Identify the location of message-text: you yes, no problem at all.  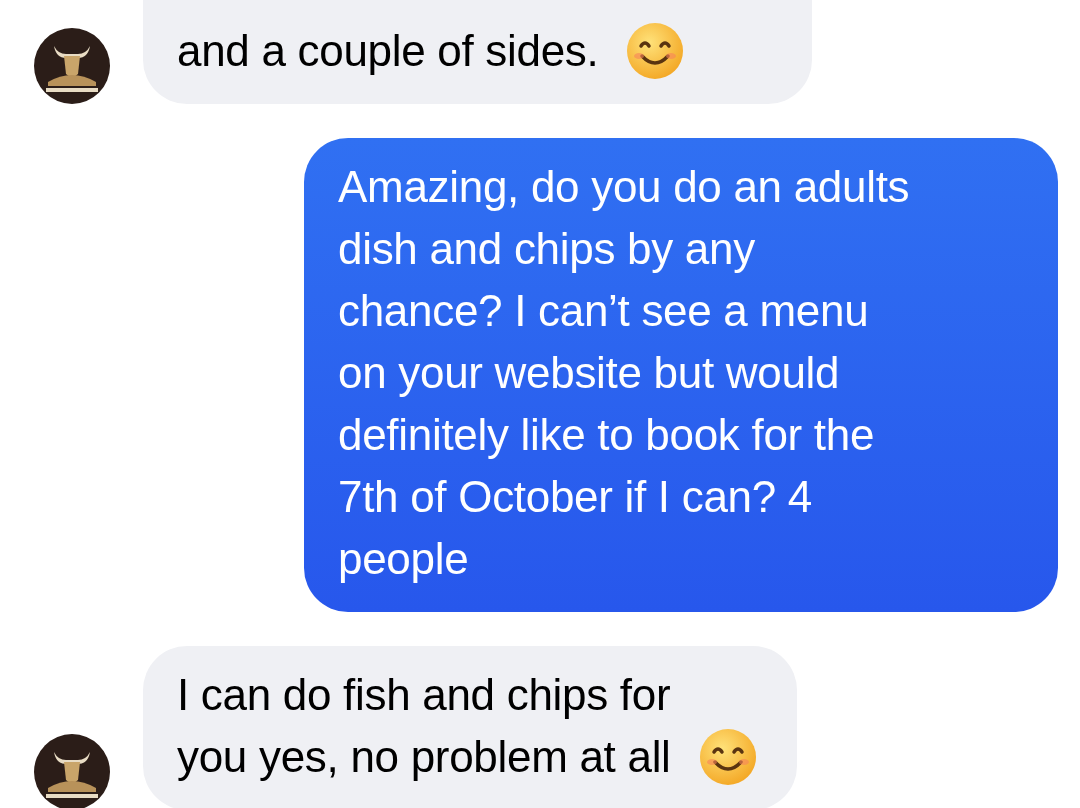
(424, 757).